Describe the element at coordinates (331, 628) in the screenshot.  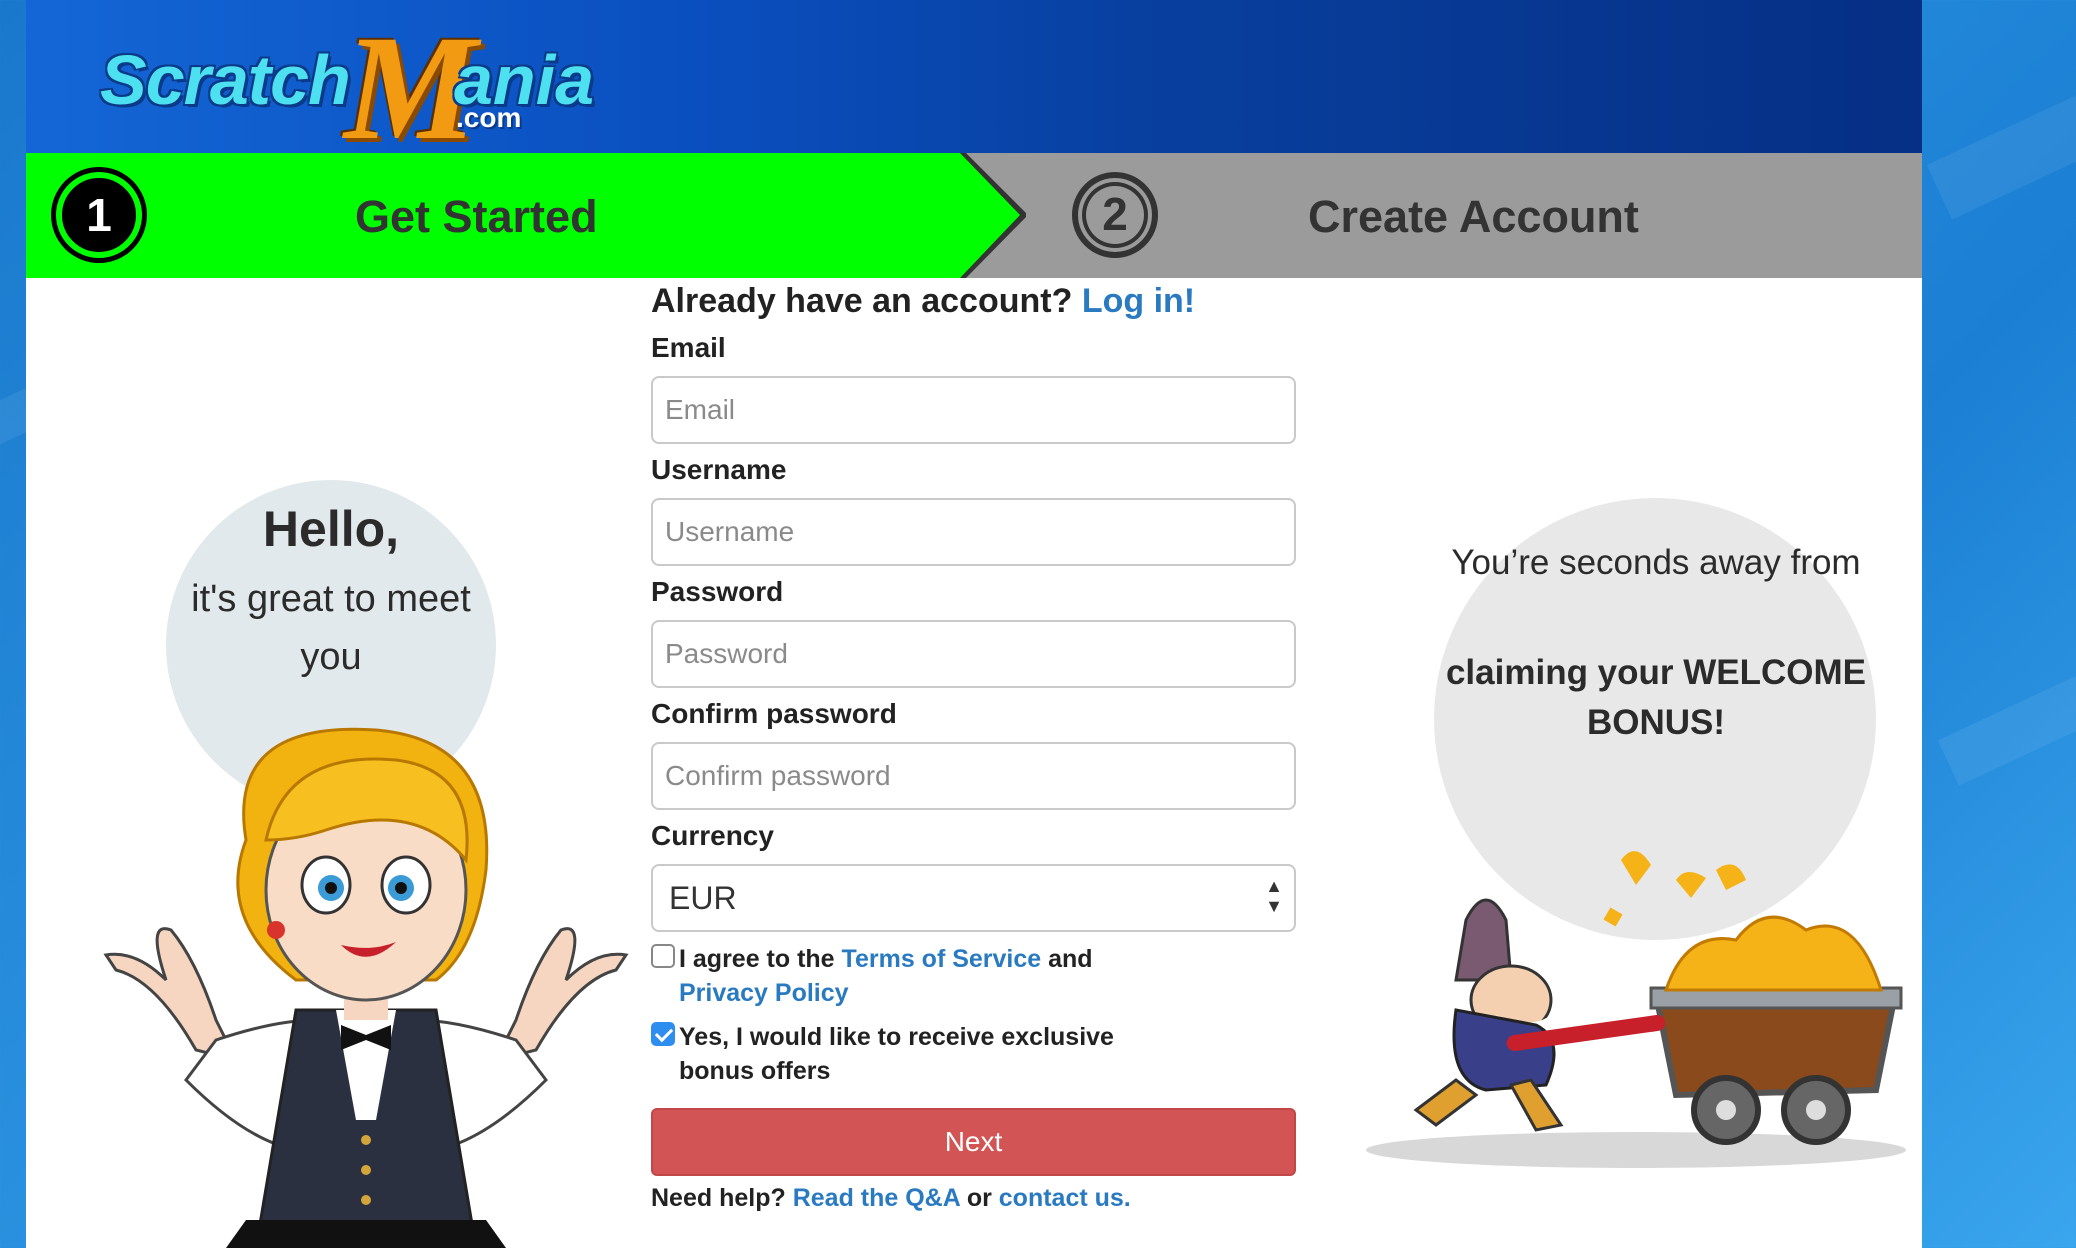
I see `greeting-subtitle: it's great to meet you` at that location.